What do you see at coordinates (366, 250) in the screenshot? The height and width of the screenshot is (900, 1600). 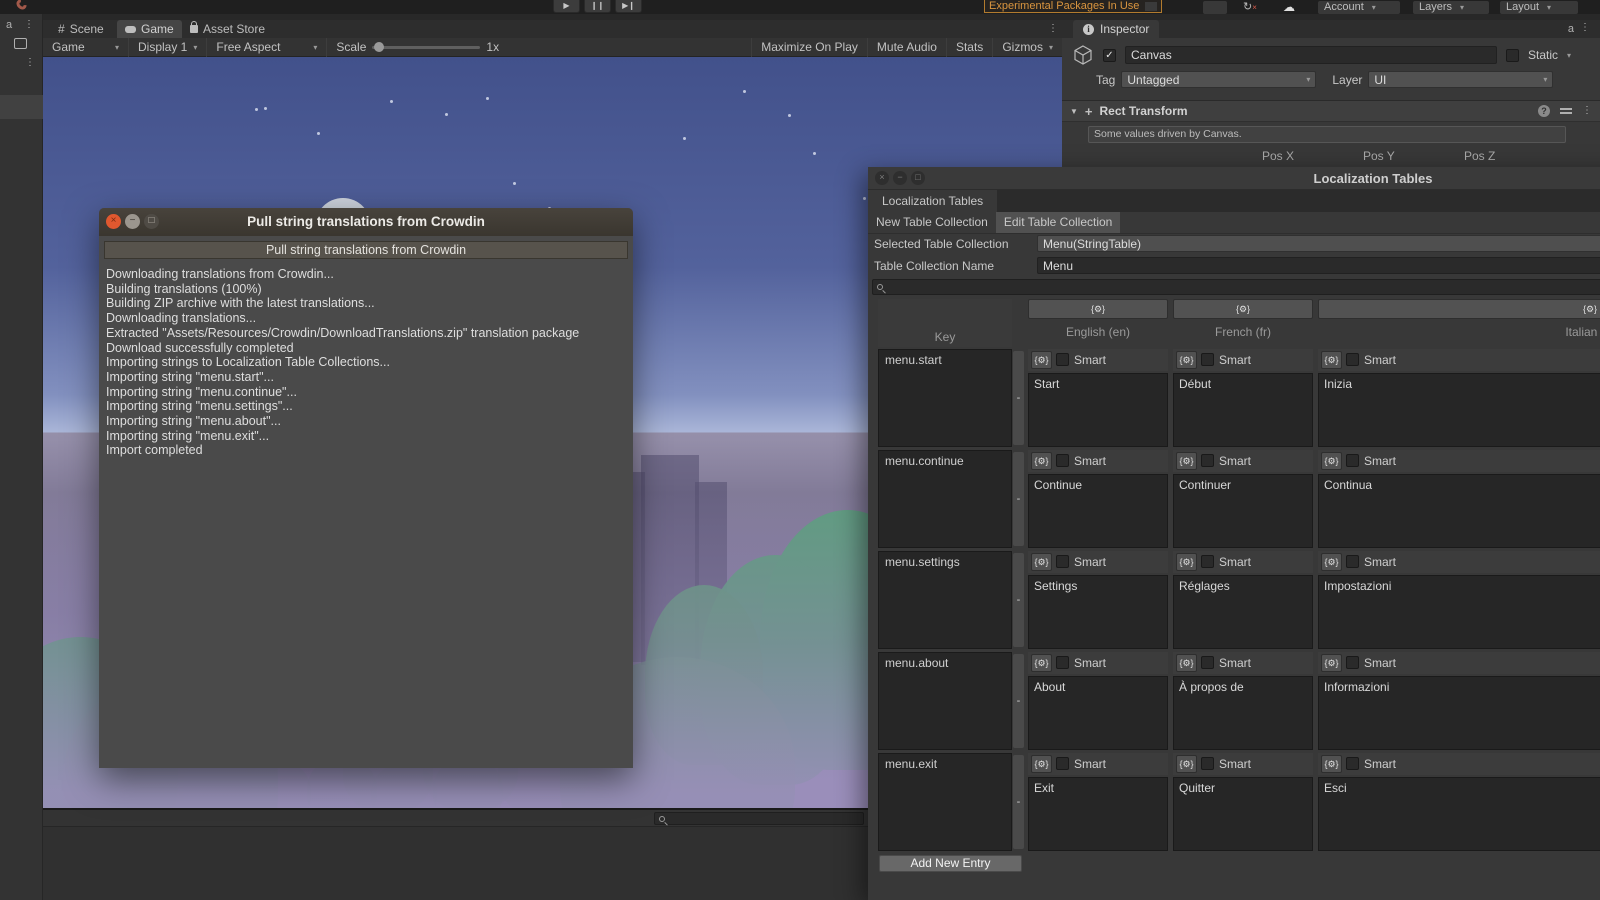 I see `pull-translations-button: Pull string translations from Crowdin` at bounding box center [366, 250].